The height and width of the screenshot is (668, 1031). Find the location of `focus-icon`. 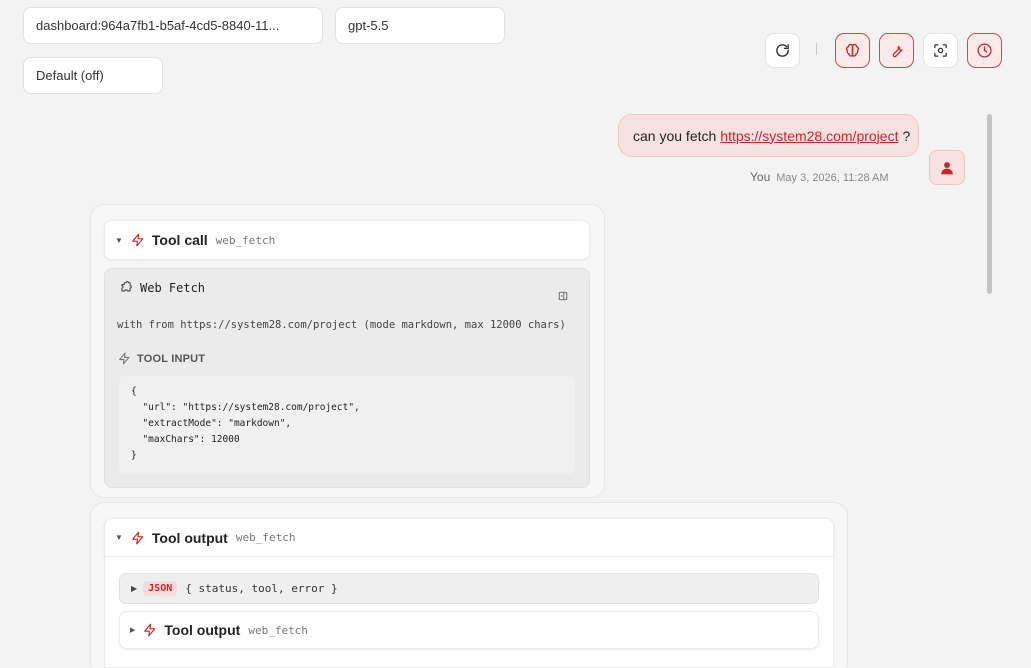

focus-icon is located at coordinates (940, 50).